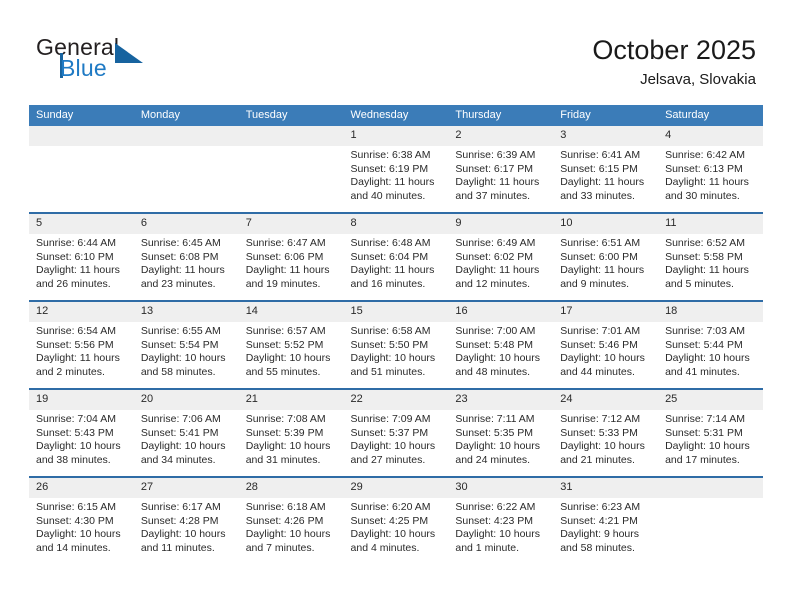  What do you see at coordinates (388, 459) in the screenshot?
I see `daylight-text-line2: and 27 minutes.` at bounding box center [388, 459].